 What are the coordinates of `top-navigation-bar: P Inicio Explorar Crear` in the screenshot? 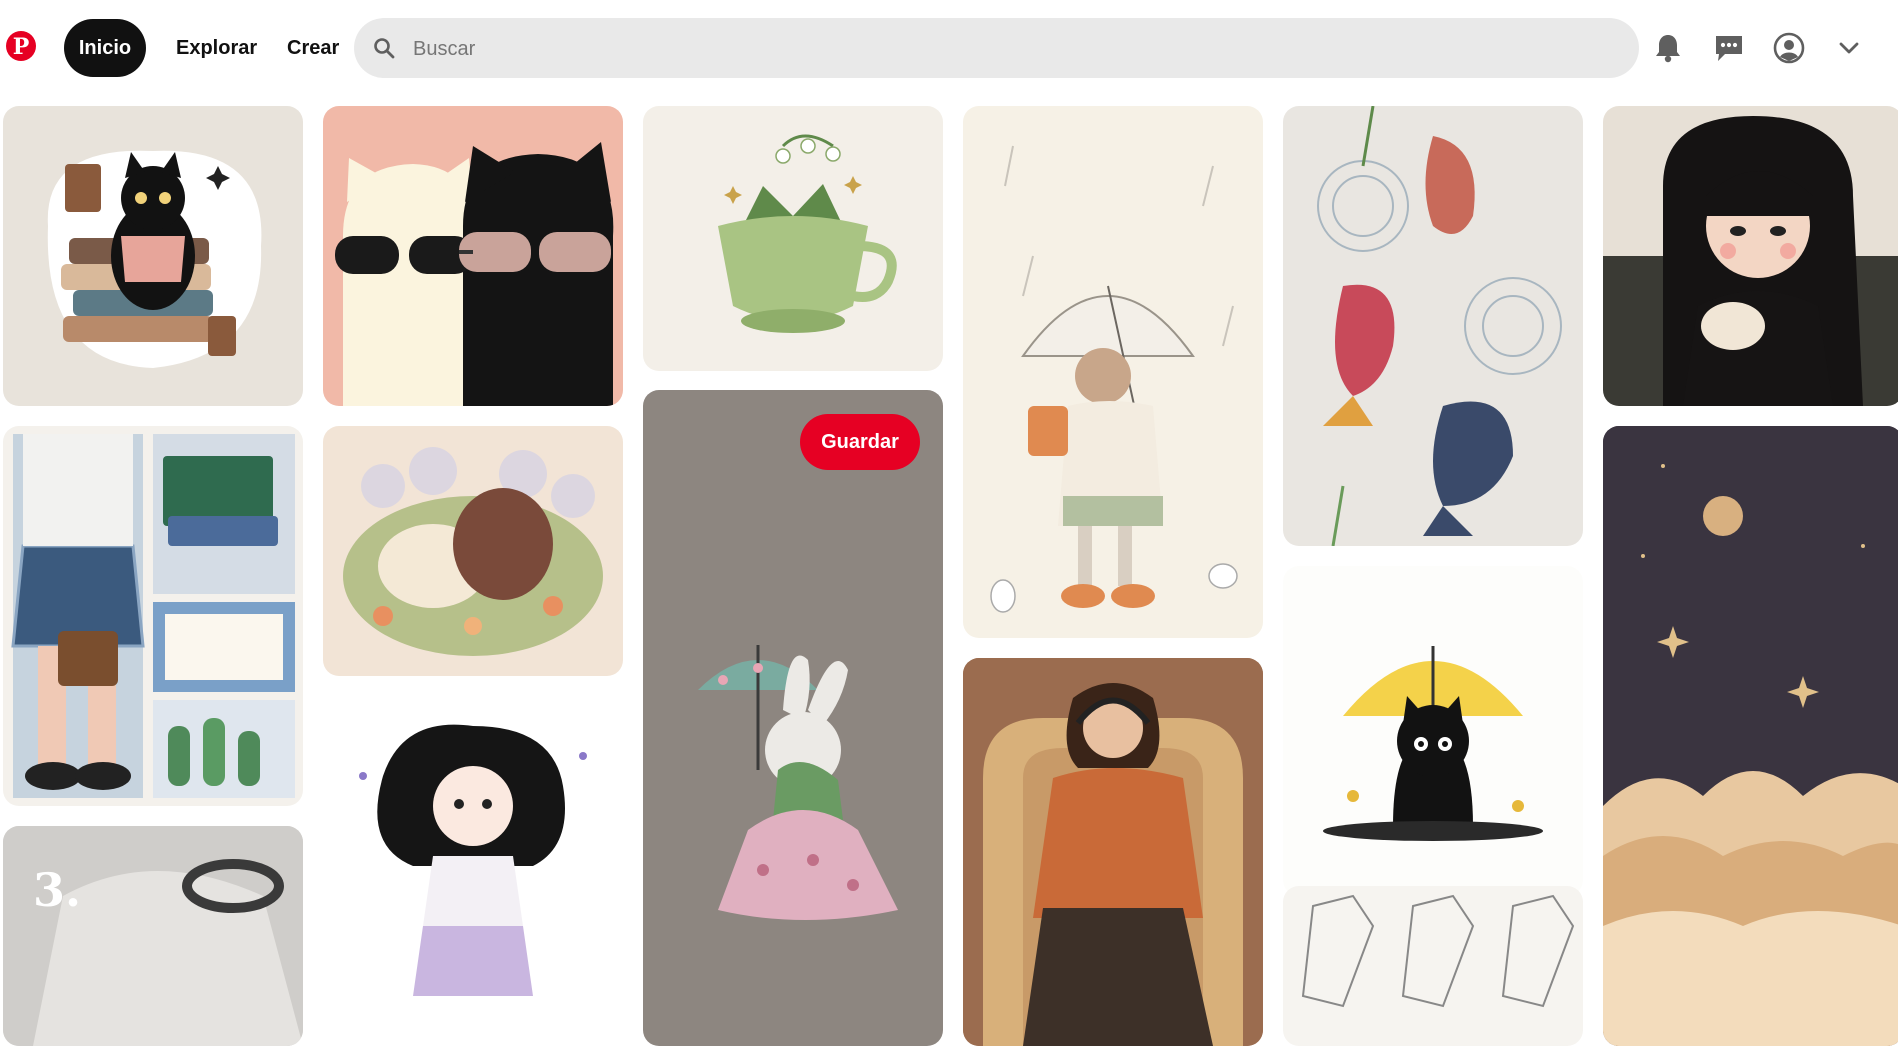 It's located at (949, 48).